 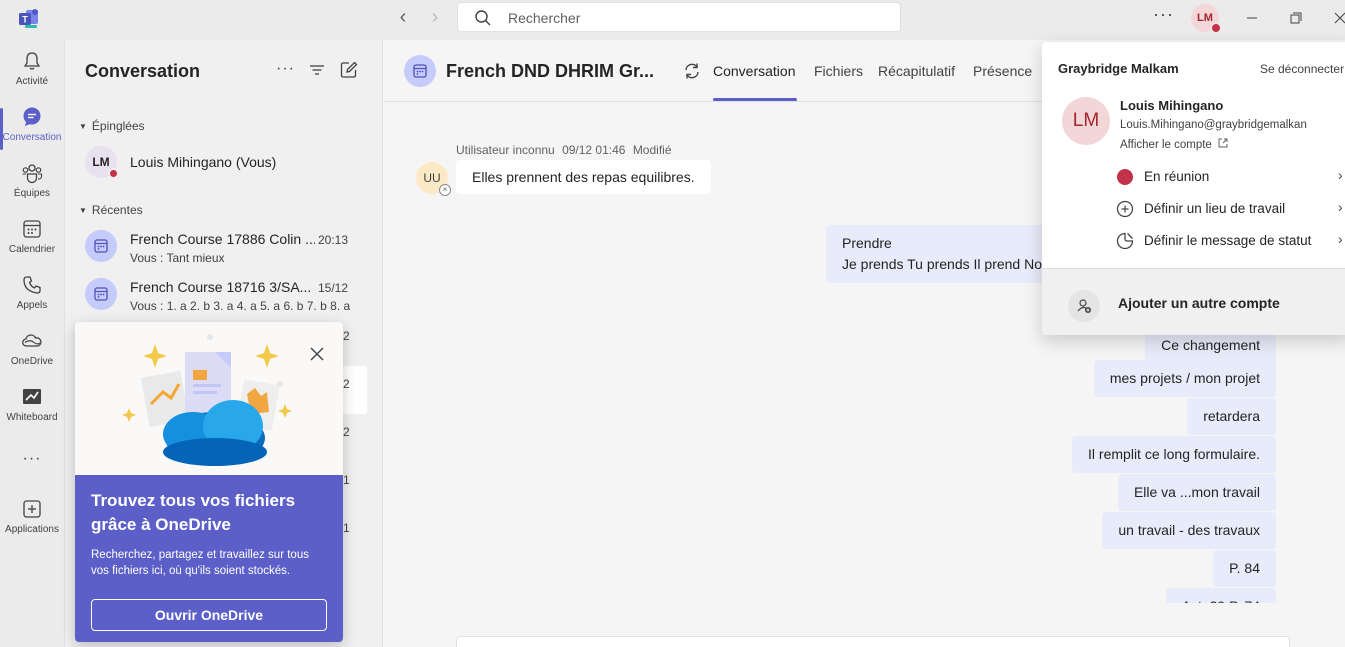 I want to click on list-title: Conversation, so click(x=143, y=71).